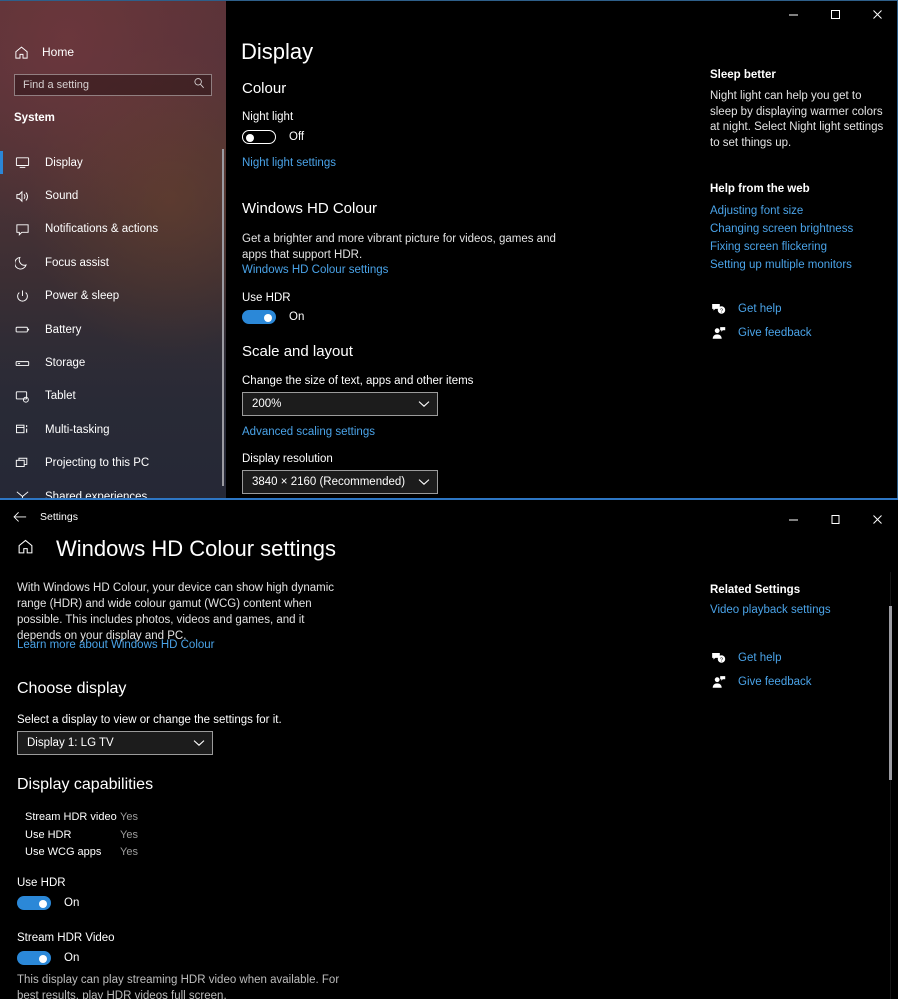 The width and height of the screenshot is (898, 999). I want to click on page-title: Display, so click(277, 51).